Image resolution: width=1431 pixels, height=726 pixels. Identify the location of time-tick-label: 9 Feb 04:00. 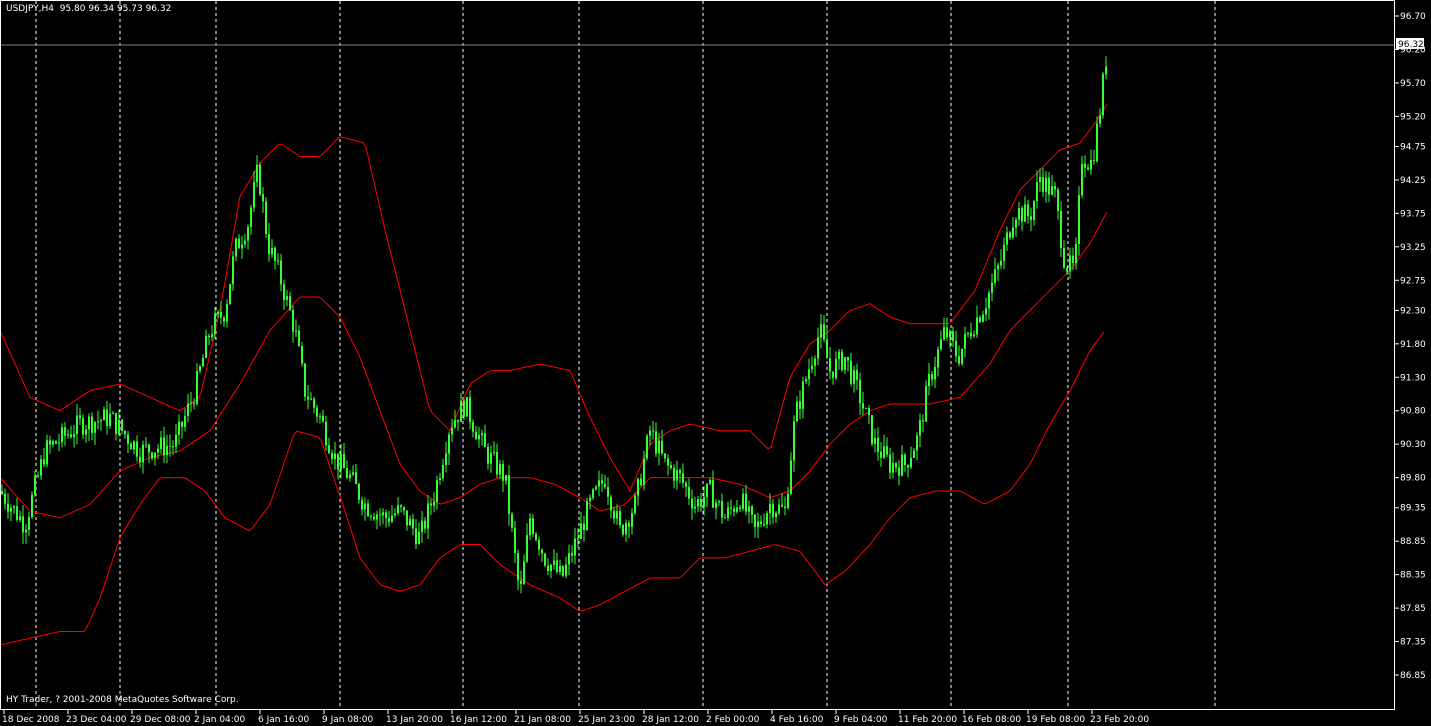
(861, 720).